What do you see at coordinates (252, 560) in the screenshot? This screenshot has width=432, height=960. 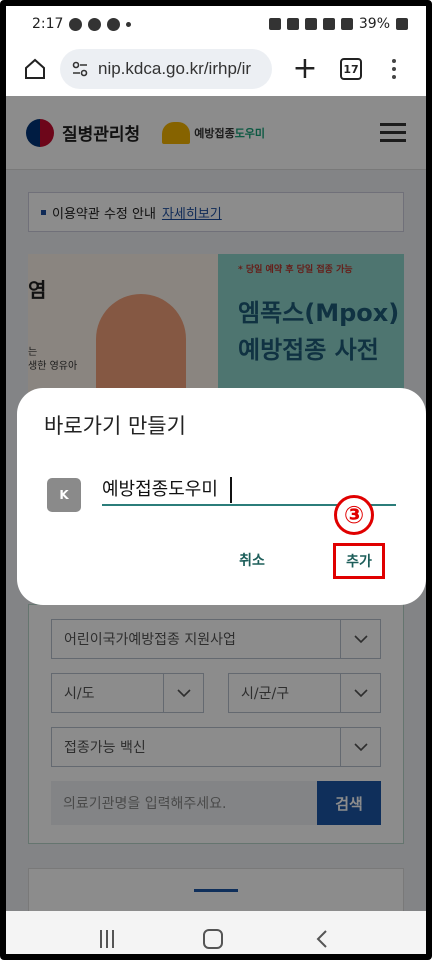 I see `cancel-button: 취소` at bounding box center [252, 560].